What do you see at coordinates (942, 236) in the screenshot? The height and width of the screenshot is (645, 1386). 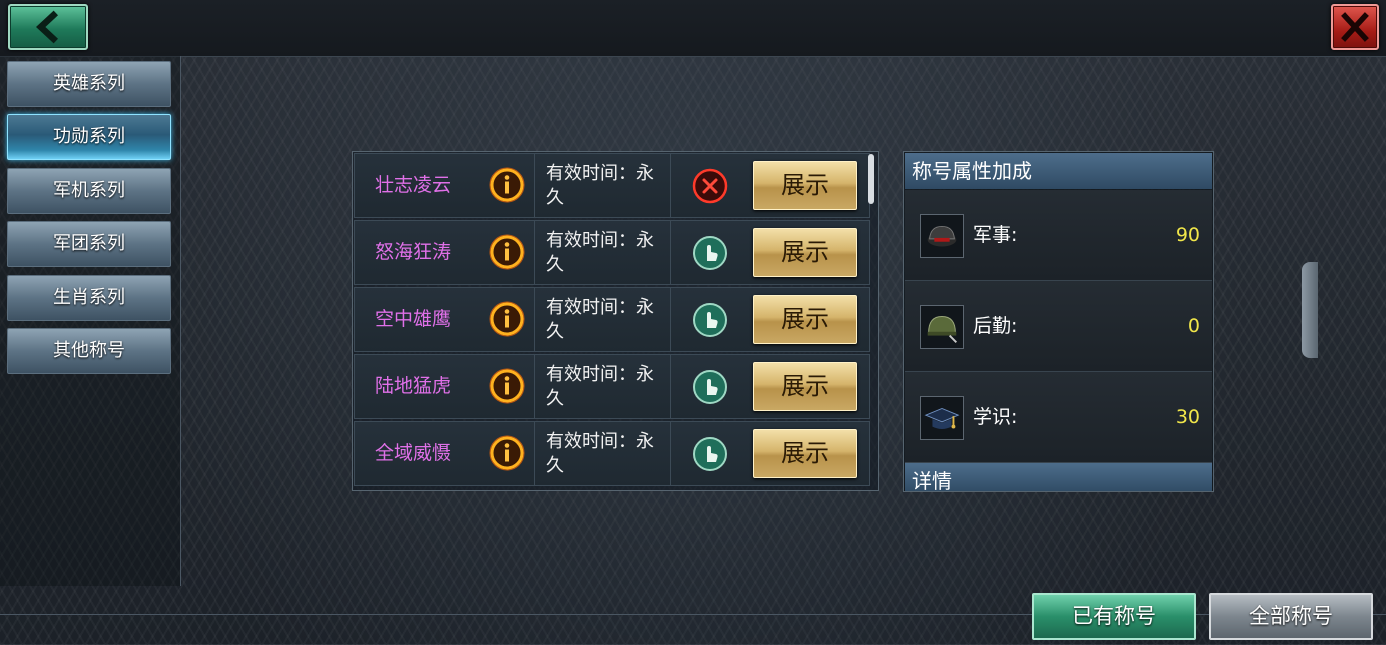 I see `military-helmet-icon` at bounding box center [942, 236].